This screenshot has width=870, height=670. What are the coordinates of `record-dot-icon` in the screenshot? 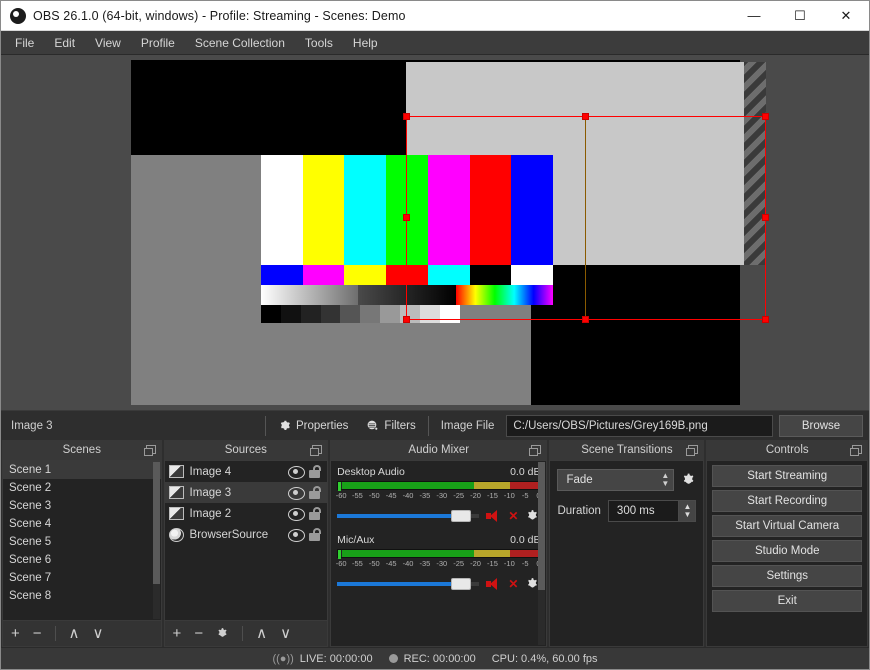 It's located at (393, 658).